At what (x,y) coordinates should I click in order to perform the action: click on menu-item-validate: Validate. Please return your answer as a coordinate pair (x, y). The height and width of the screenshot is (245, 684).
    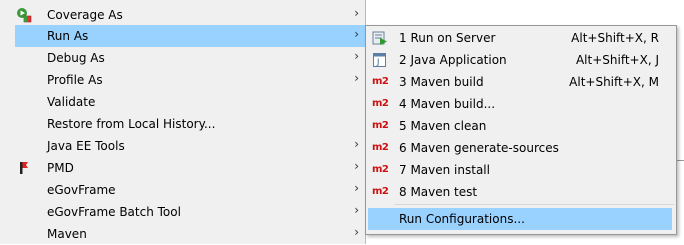
    Looking at the image, I should click on (186, 102).